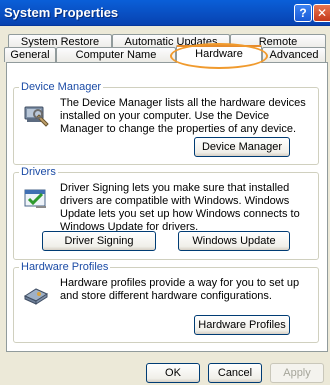 The image size is (330, 385). Describe the element at coordinates (242, 325) in the screenshot. I see `hardware-profiles-button: Hardware Profiles` at that location.